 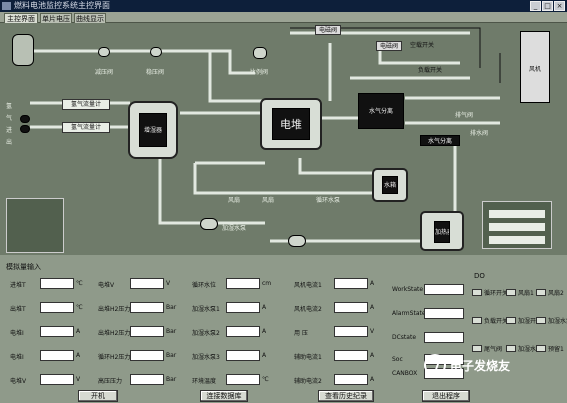 I want to click on valve-label-2: 稳压阀, so click(x=155, y=72).